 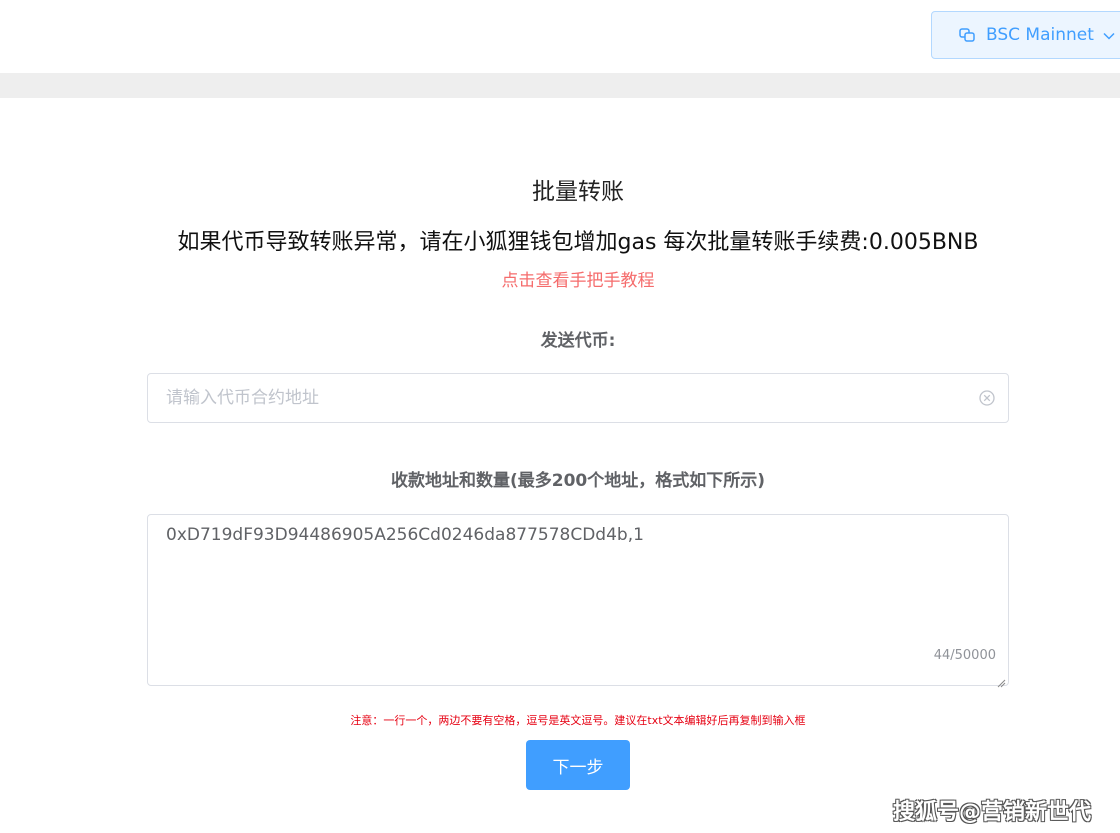 What do you see at coordinates (560, 85) in the screenshot?
I see `header-divider` at bounding box center [560, 85].